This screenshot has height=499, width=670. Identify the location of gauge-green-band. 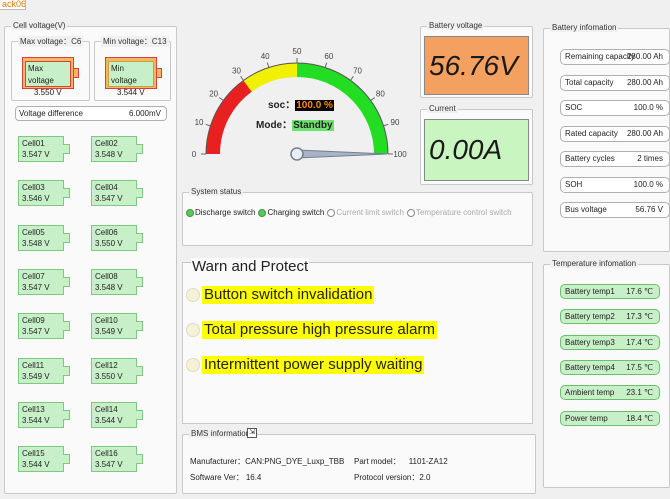
(342, 109).